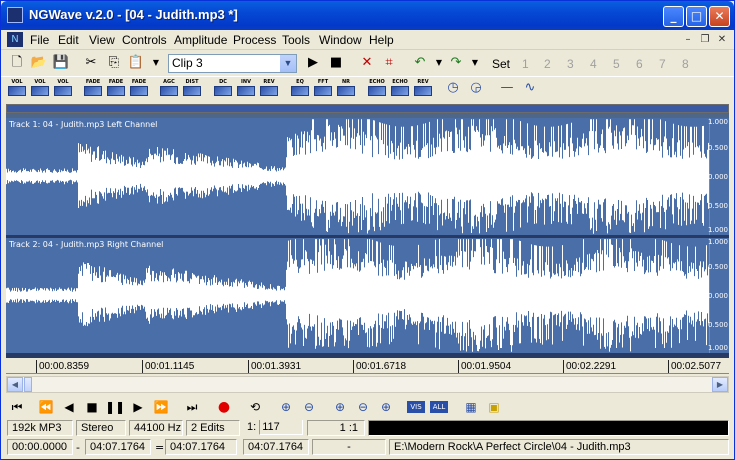  Describe the element at coordinates (296, 40) in the screenshot. I see `menu-tools: Tools` at that location.